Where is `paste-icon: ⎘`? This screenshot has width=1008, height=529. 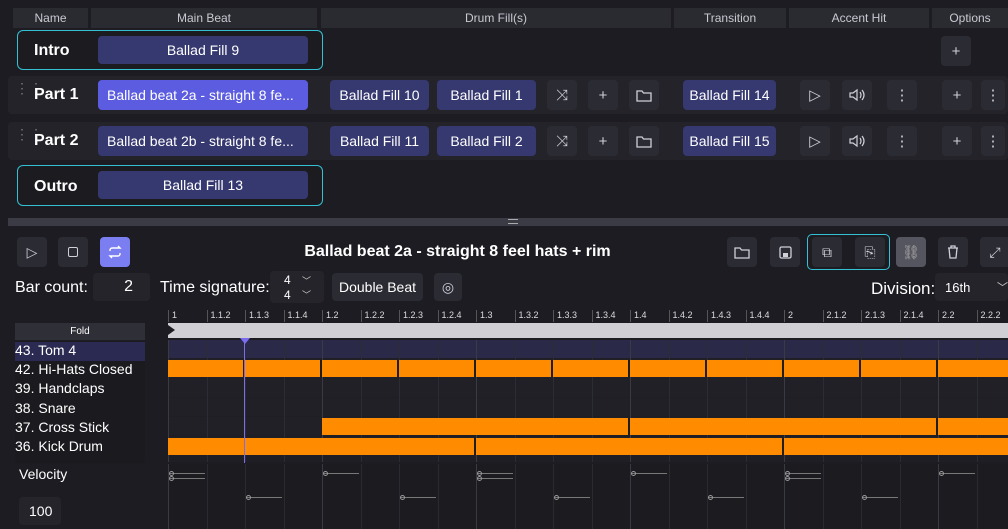
paste-icon: ⎘ is located at coordinates (870, 252).